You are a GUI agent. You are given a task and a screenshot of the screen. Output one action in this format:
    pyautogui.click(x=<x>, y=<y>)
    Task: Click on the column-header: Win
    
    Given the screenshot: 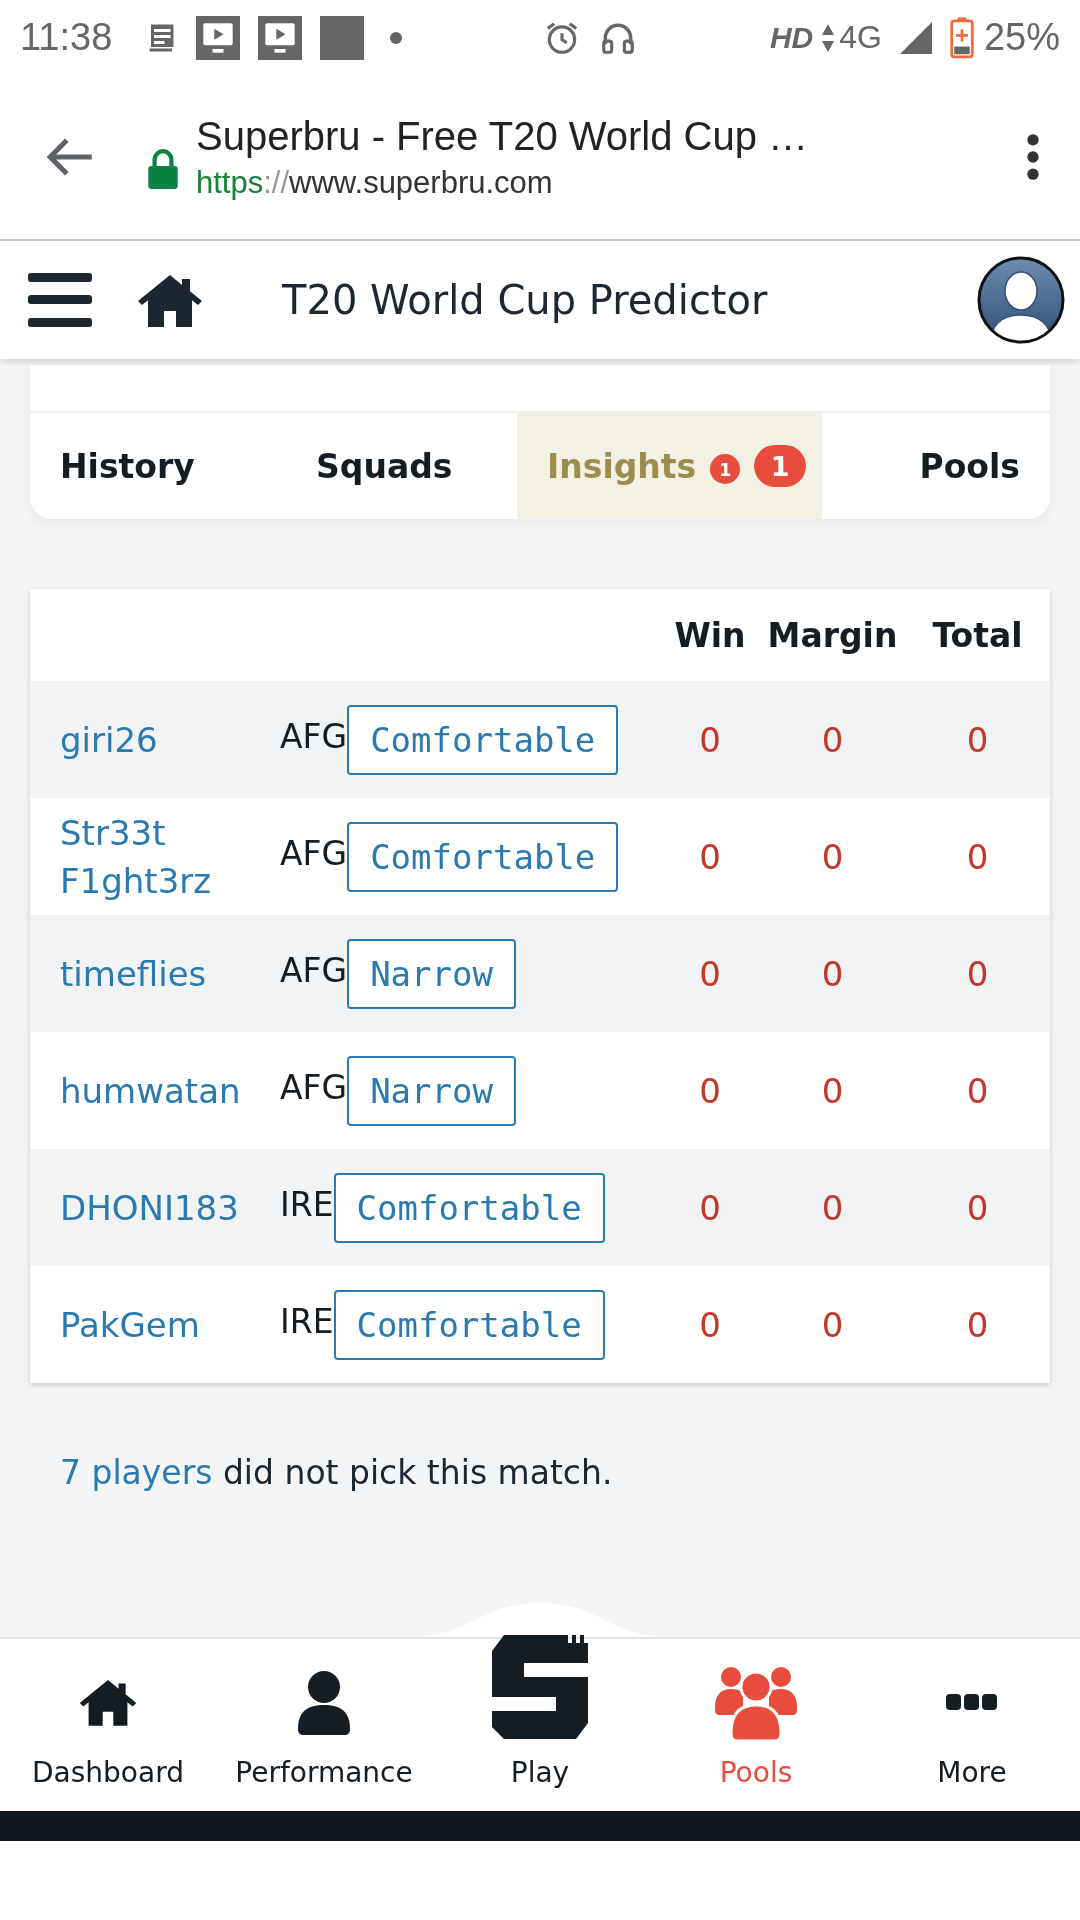 What is the action you would take?
    pyautogui.click(x=710, y=635)
    